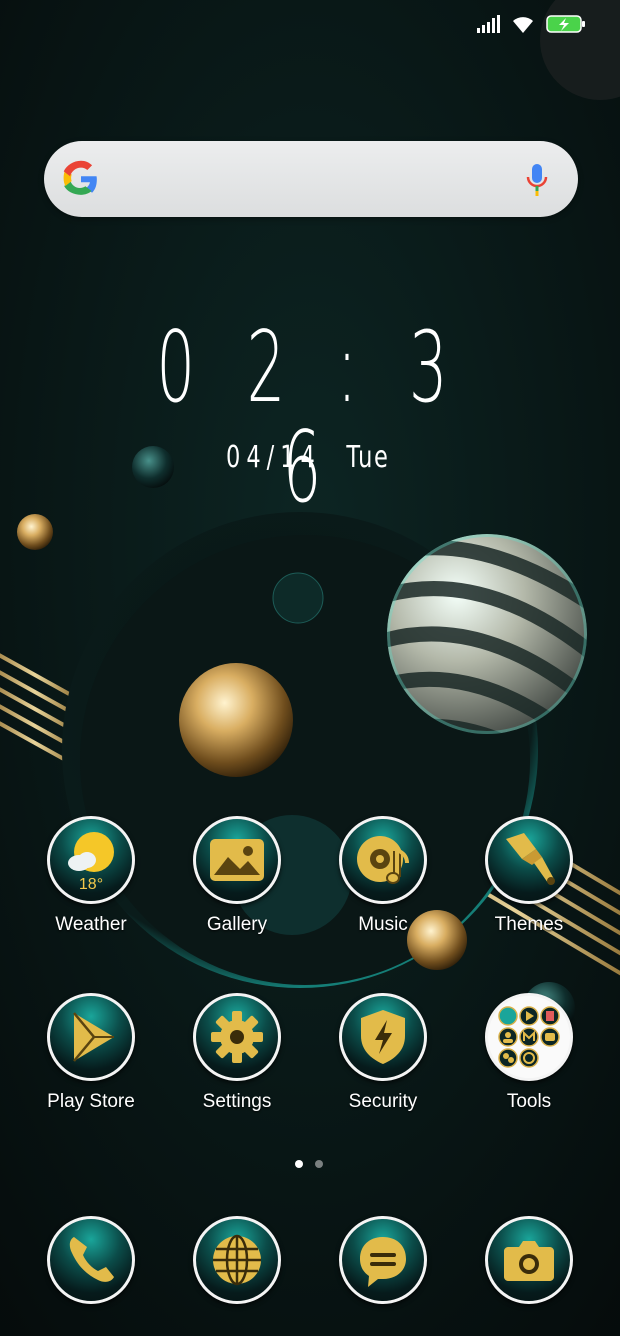 Image resolution: width=620 pixels, height=1336 pixels. Describe the element at coordinates (383, 1037) in the screenshot. I see `shield-icon` at that location.